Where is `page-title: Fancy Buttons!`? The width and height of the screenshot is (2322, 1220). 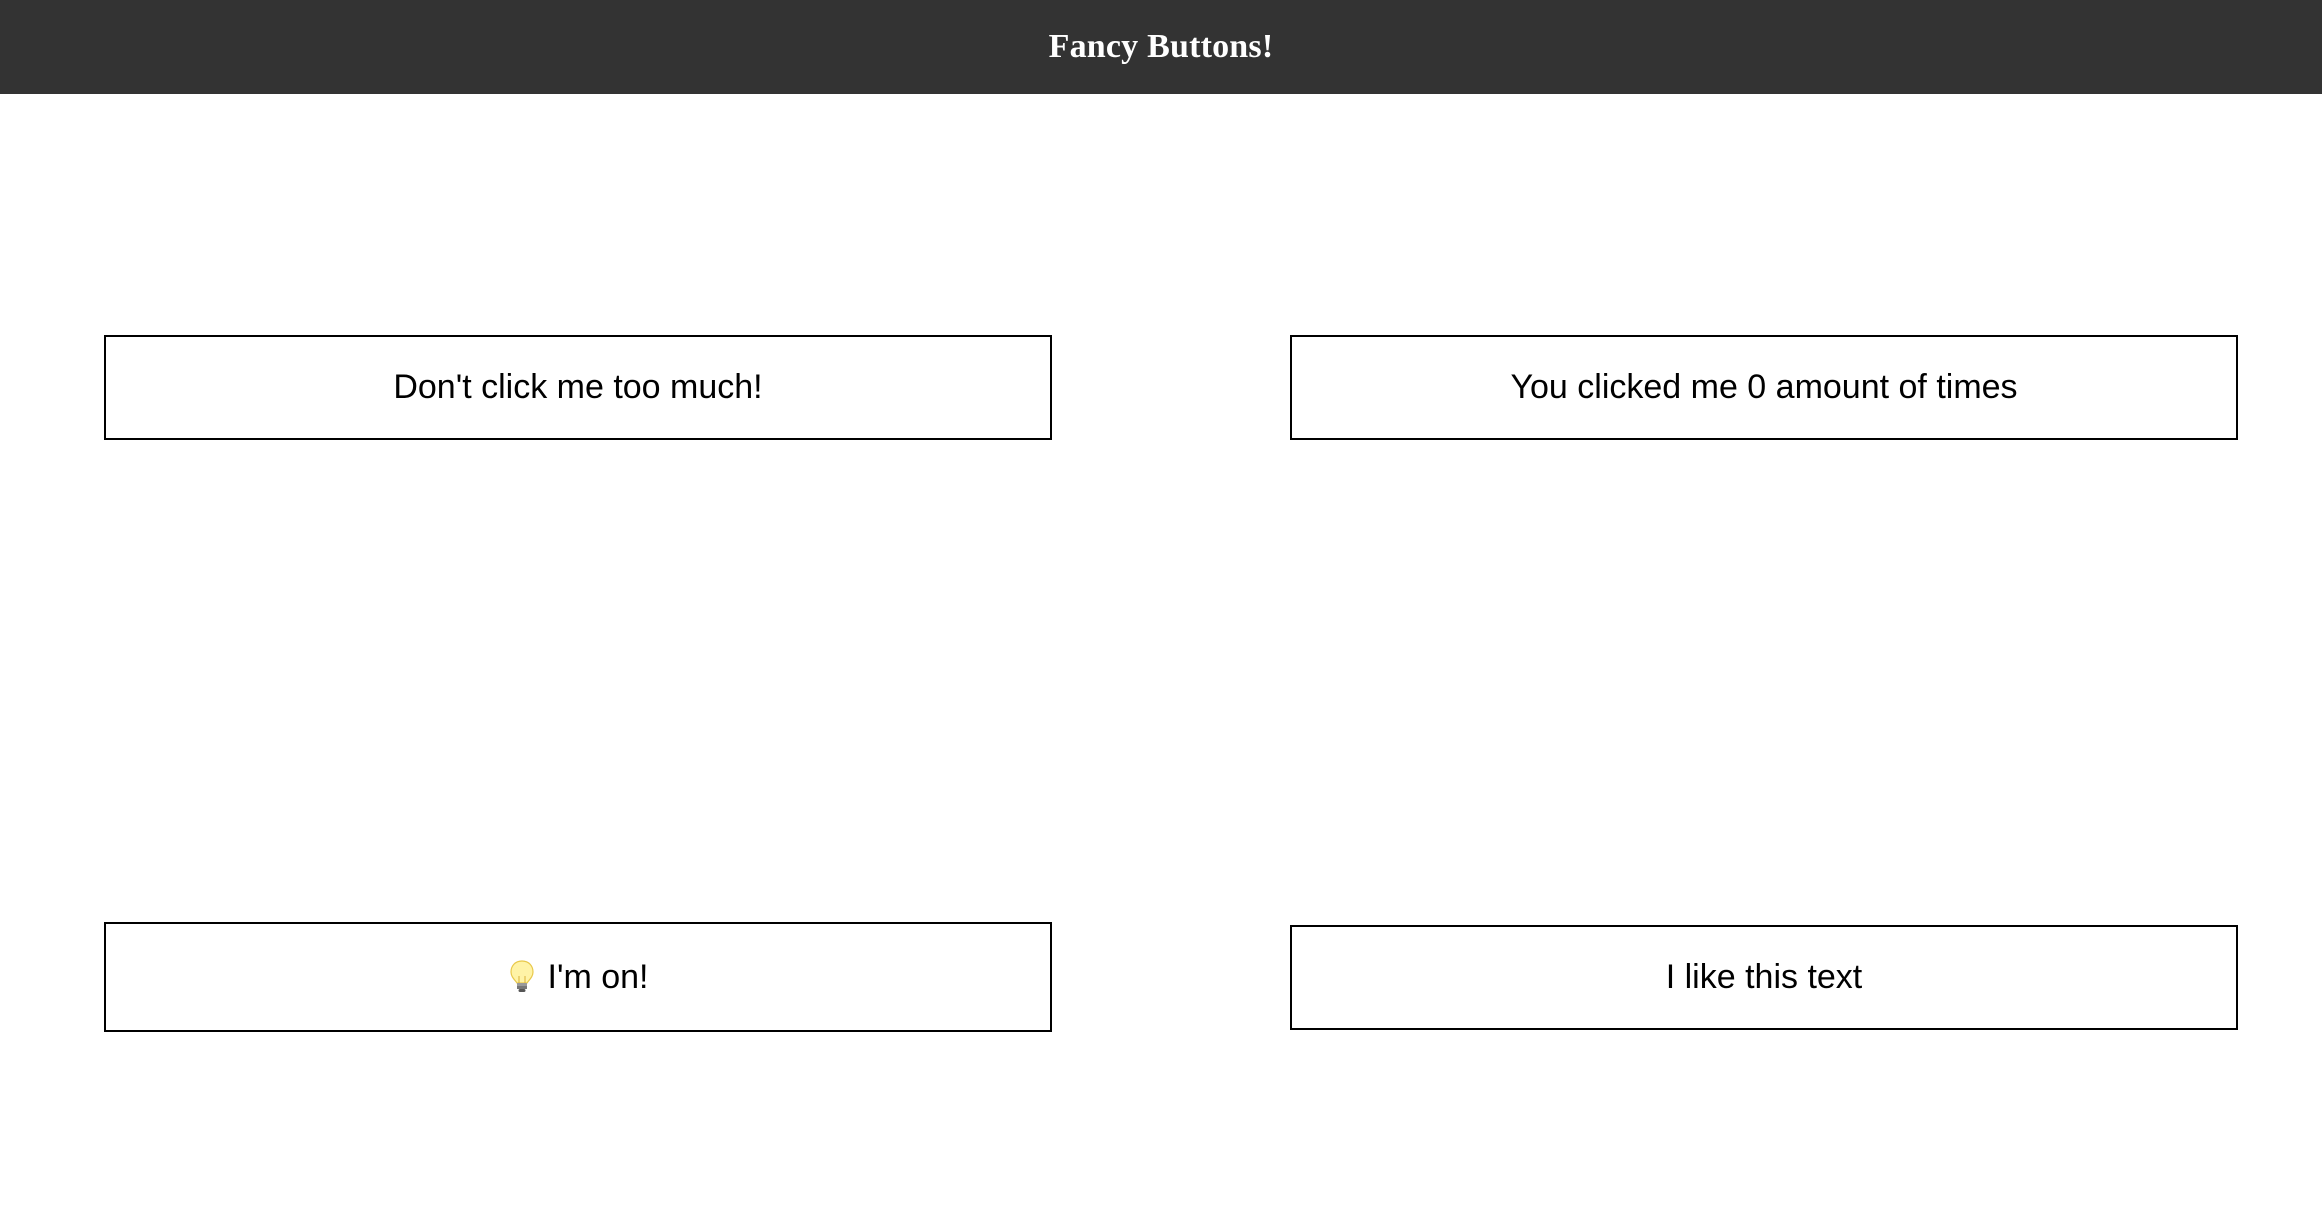 page-title: Fancy Buttons! is located at coordinates (1161, 46).